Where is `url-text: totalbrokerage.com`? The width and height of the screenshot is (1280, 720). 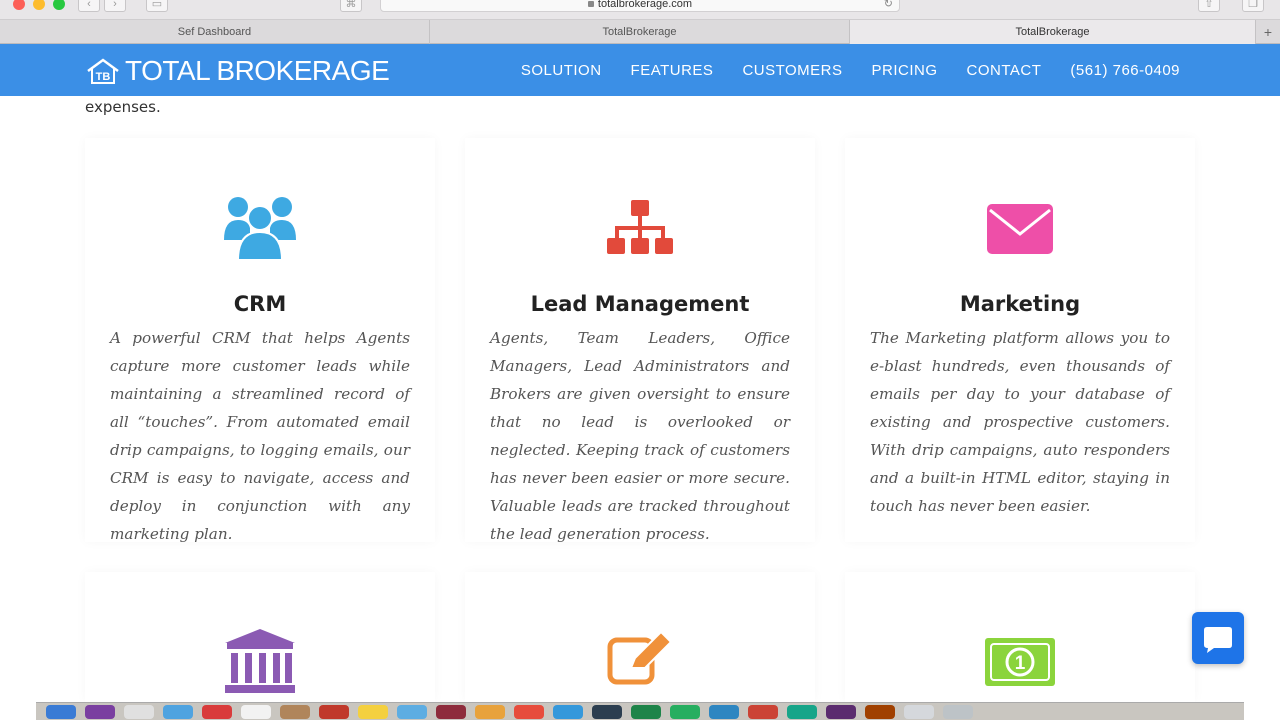 url-text: totalbrokerage.com is located at coordinates (645, 5).